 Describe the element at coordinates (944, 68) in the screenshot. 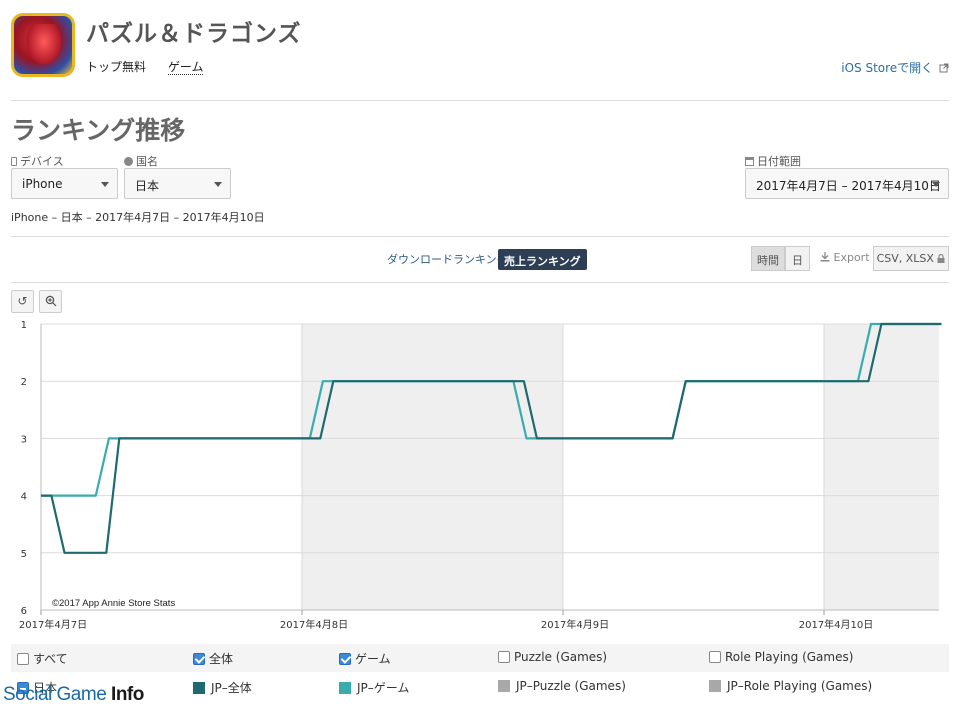

I see `external-link-icon` at that location.